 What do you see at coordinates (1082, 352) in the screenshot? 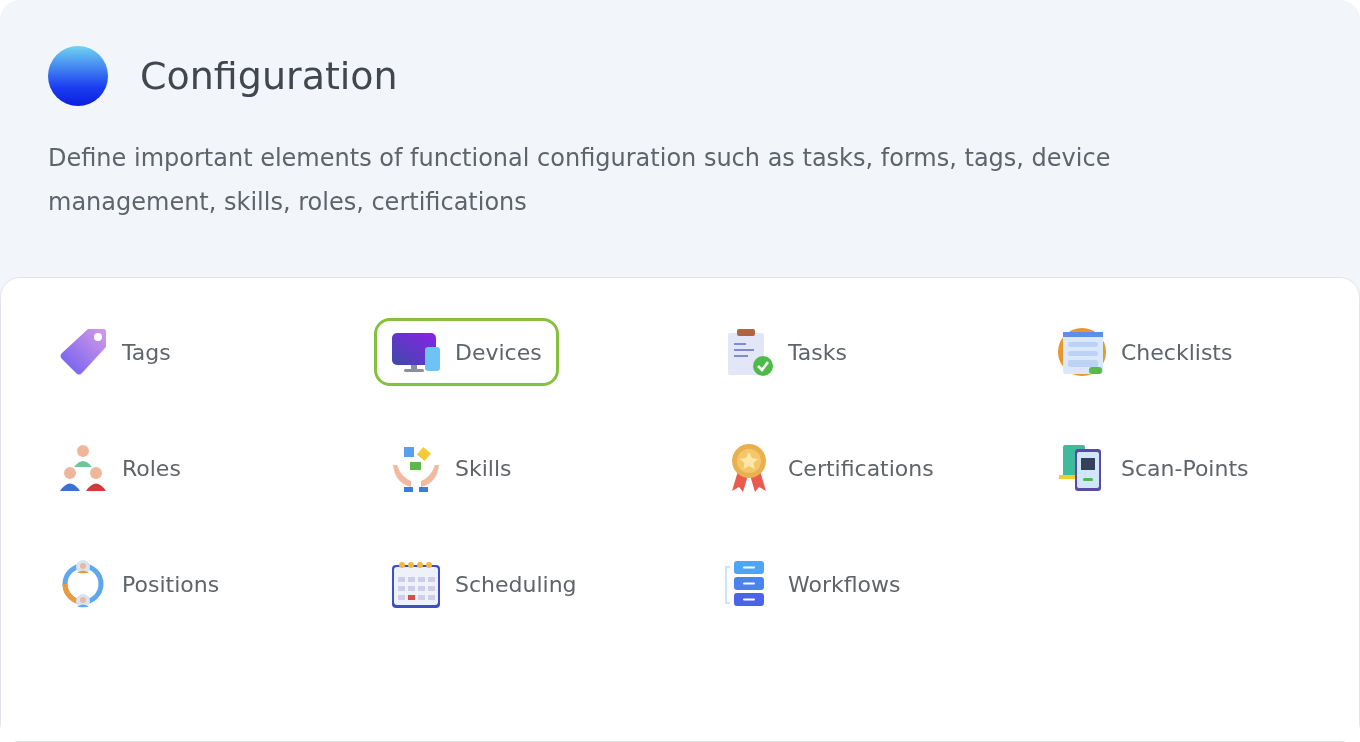
I see `form-window-icon` at bounding box center [1082, 352].